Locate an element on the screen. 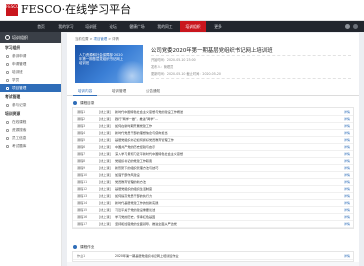 The width and height of the screenshot is (364, 266). list-item: 课程16 [线上课] 学习党的历史，传承红色基因 详情 is located at coordinates (213, 217).